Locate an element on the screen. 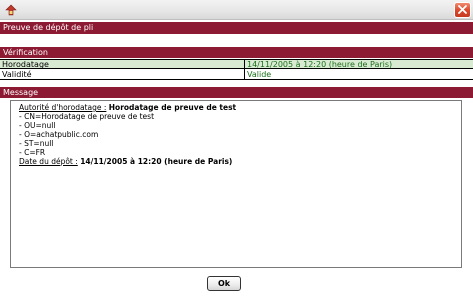  validity-value: Valide is located at coordinates (259, 74).